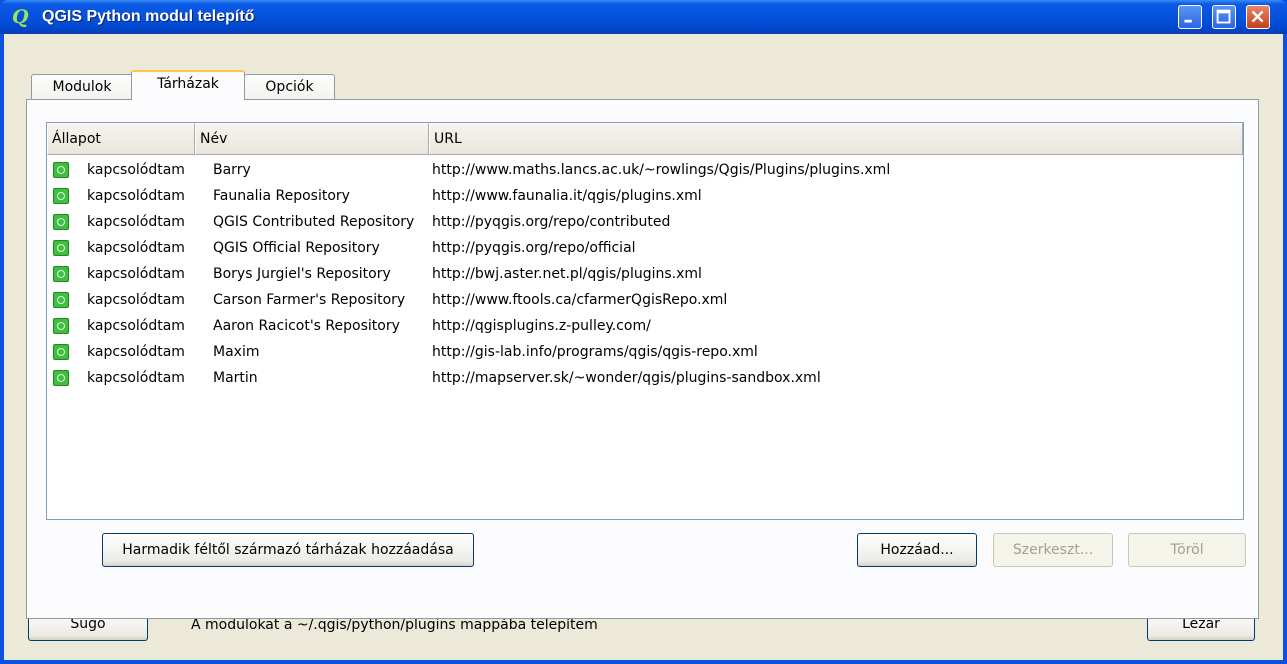  I want to click on table-header: Állapot Név URL, so click(645, 139).